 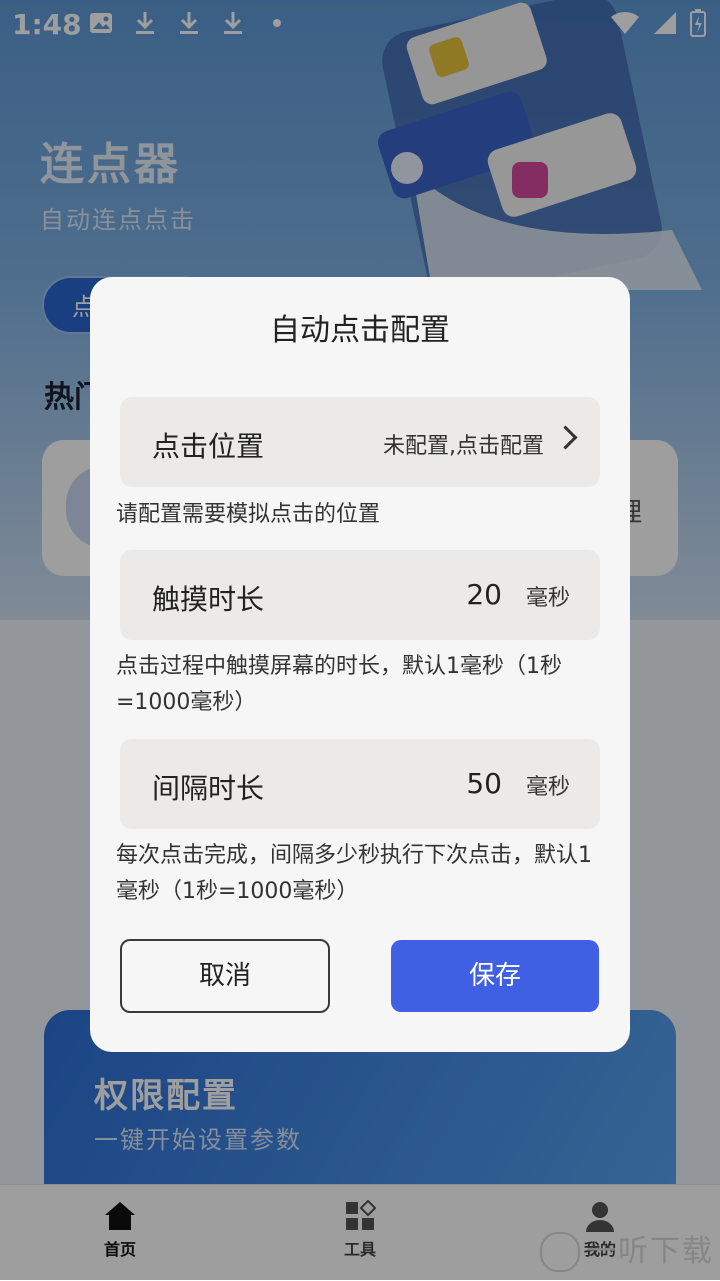 What do you see at coordinates (208, 599) in the screenshot?
I see `touch-duration-label: 触摸时长` at bounding box center [208, 599].